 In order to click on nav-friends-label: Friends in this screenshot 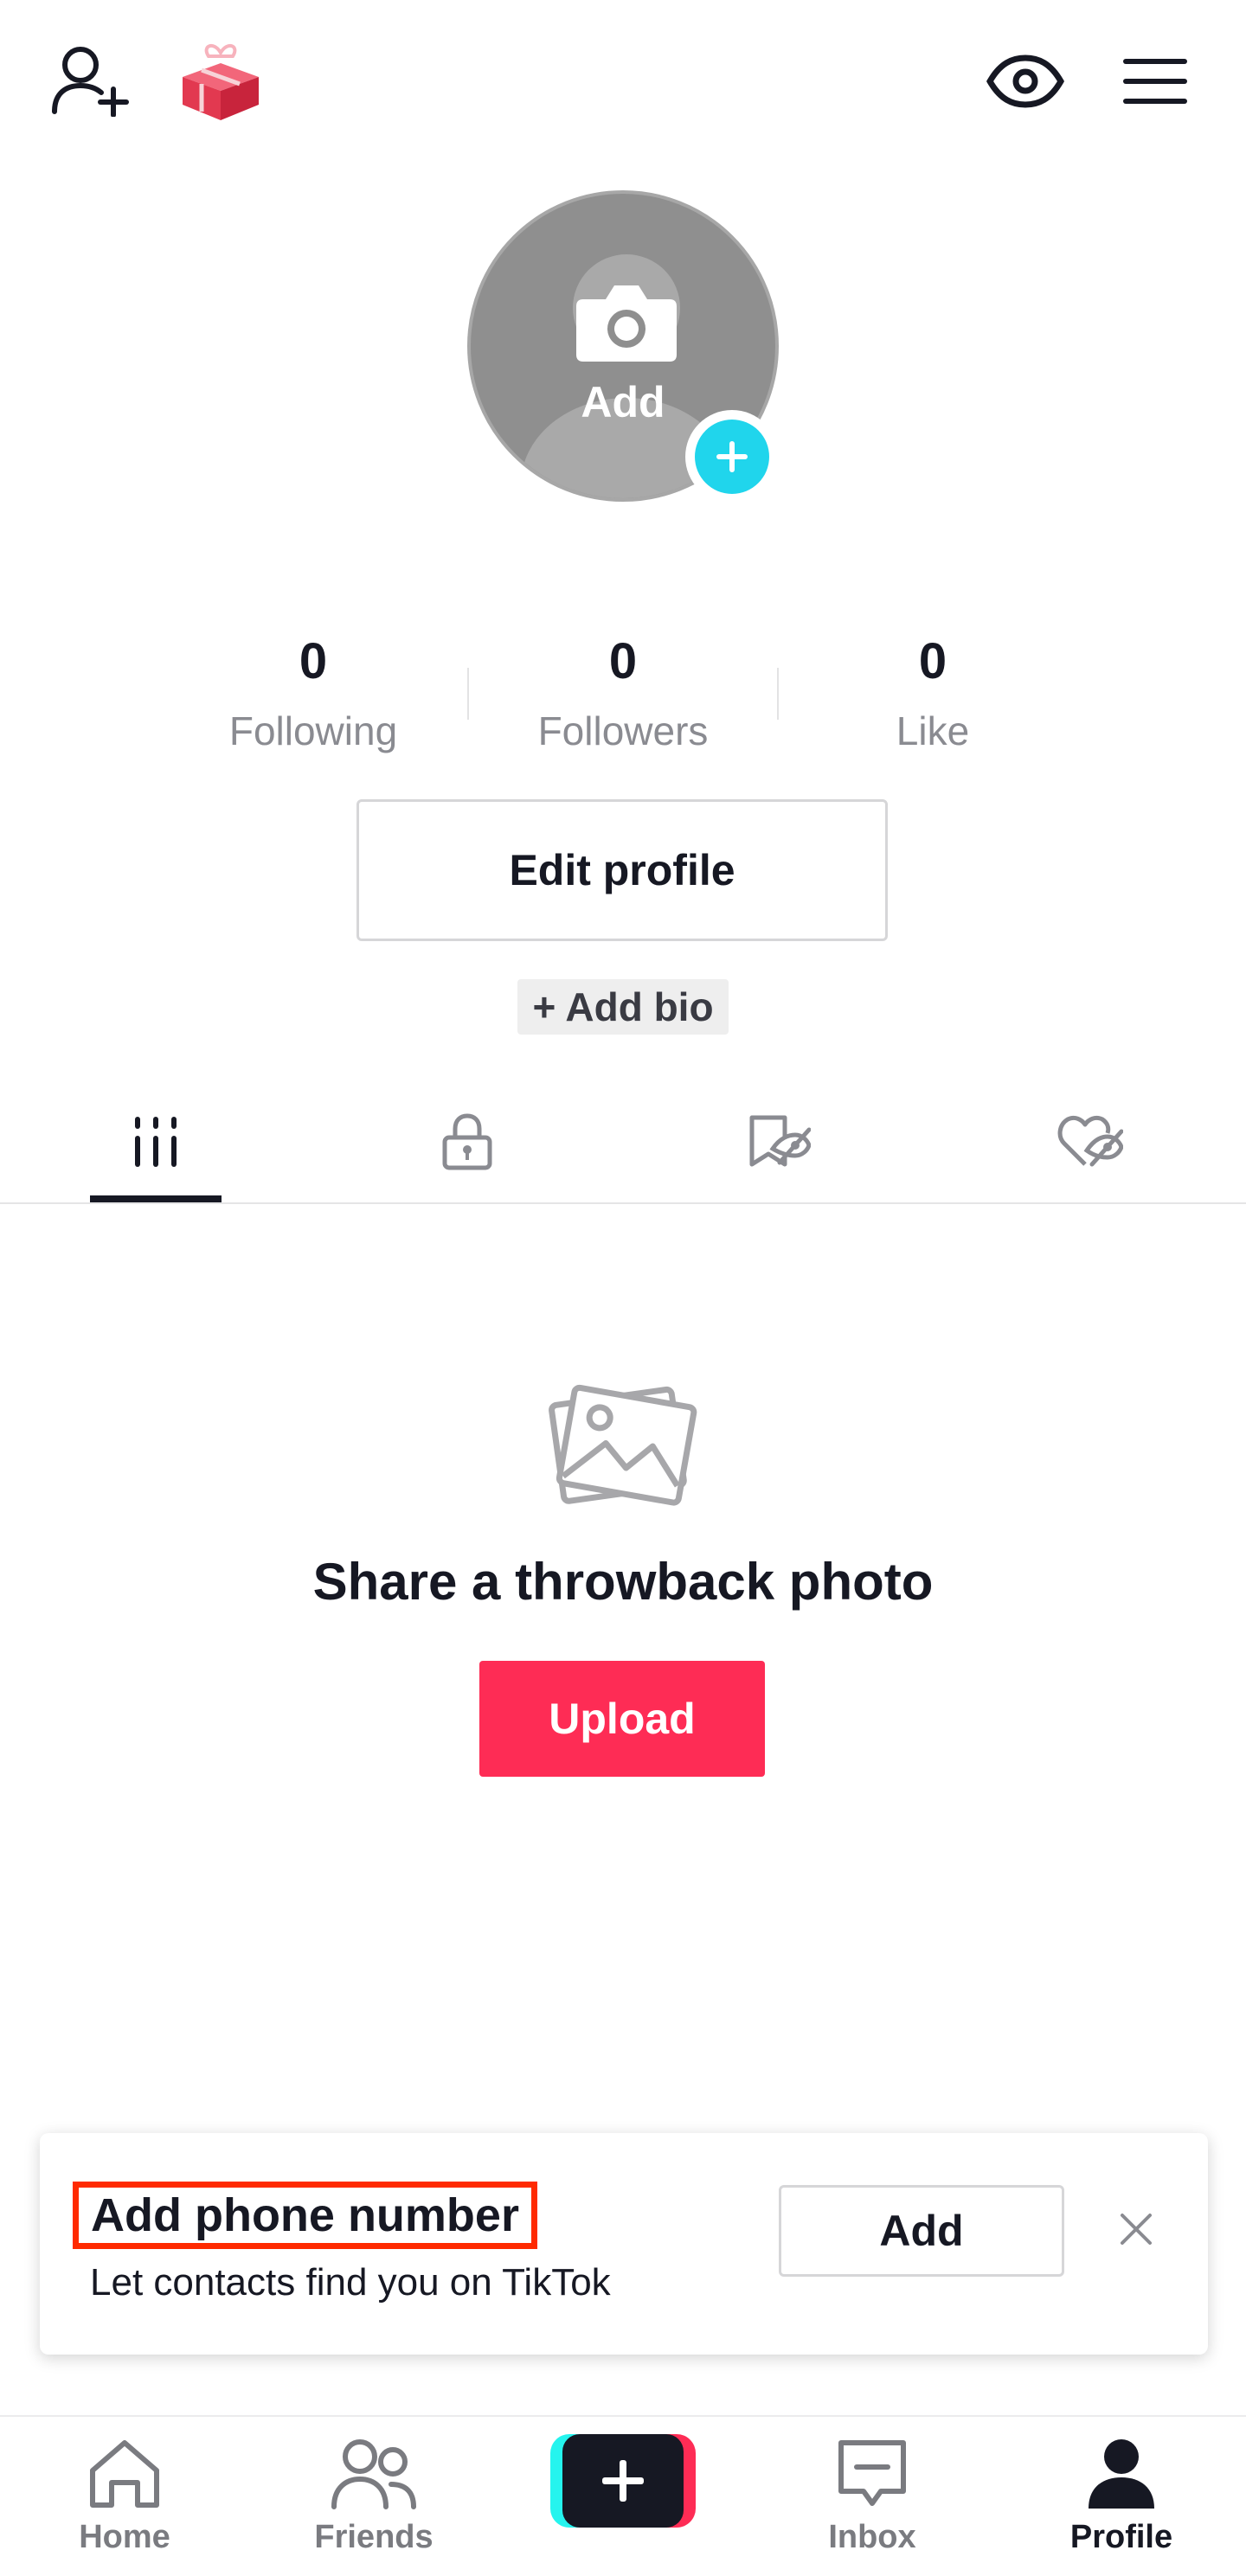, I will do `click(374, 2537)`.